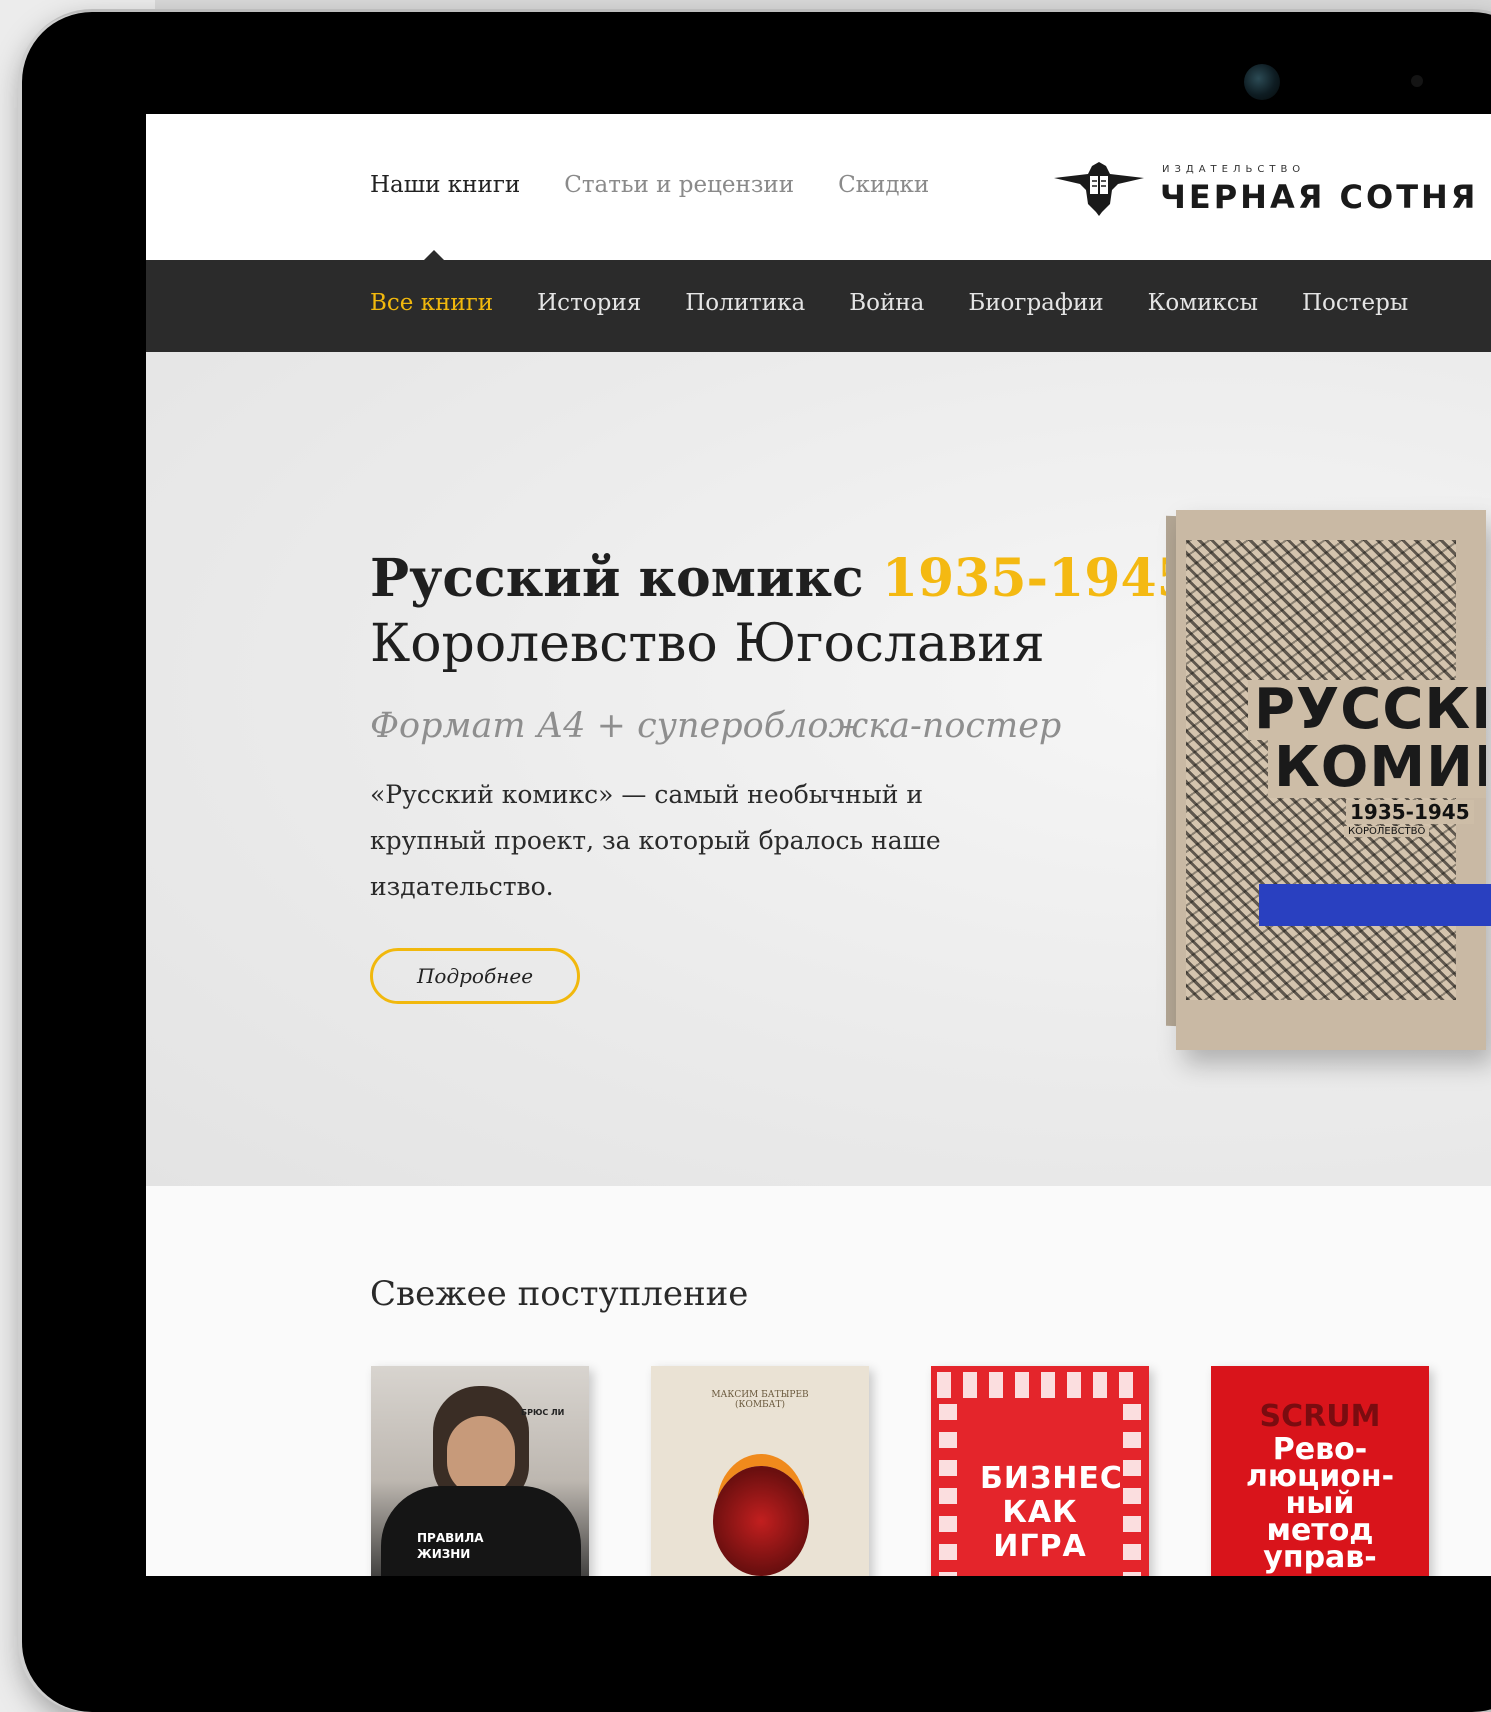  Describe the element at coordinates (543, 1412) in the screenshot. I see `cover-author: БРЮС ЛИ` at that location.